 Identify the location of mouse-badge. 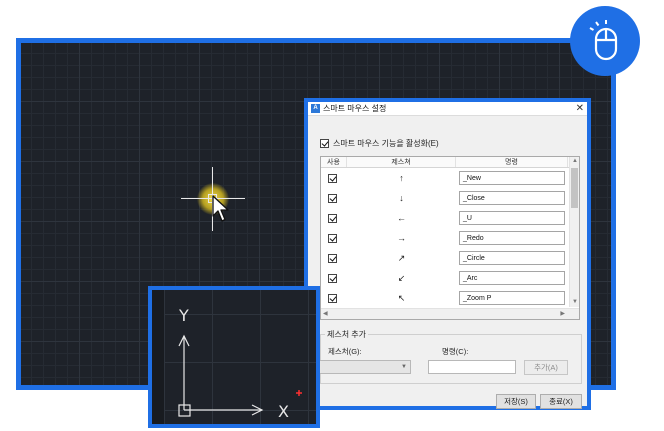
(605, 41).